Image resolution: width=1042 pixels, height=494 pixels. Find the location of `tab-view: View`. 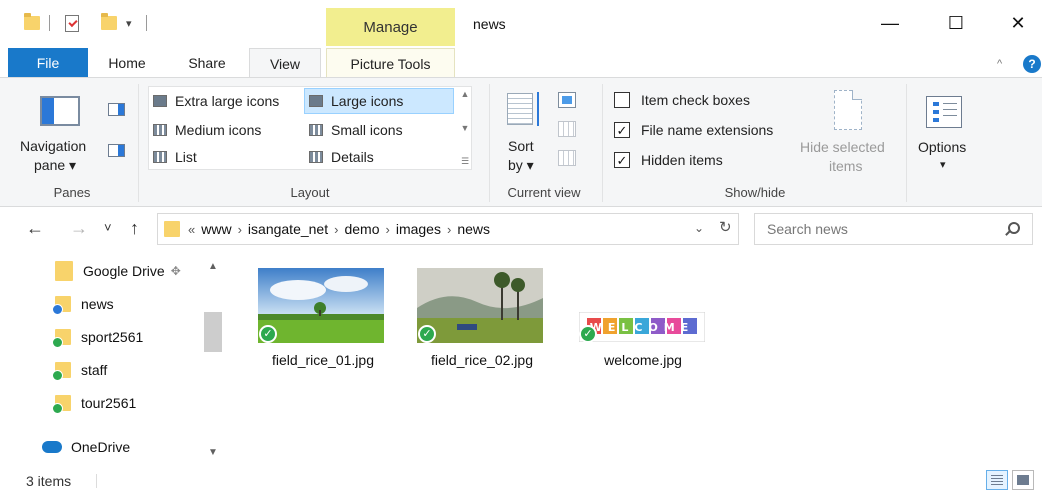

tab-view: View is located at coordinates (285, 63).